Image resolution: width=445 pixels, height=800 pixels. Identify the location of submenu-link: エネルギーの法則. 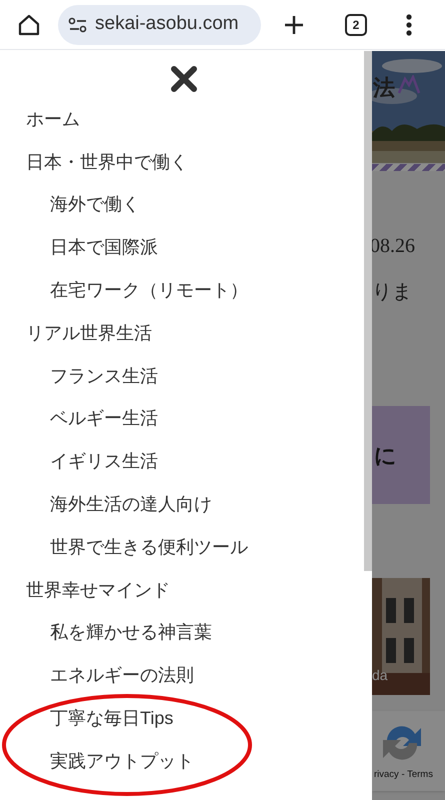
(186, 676).